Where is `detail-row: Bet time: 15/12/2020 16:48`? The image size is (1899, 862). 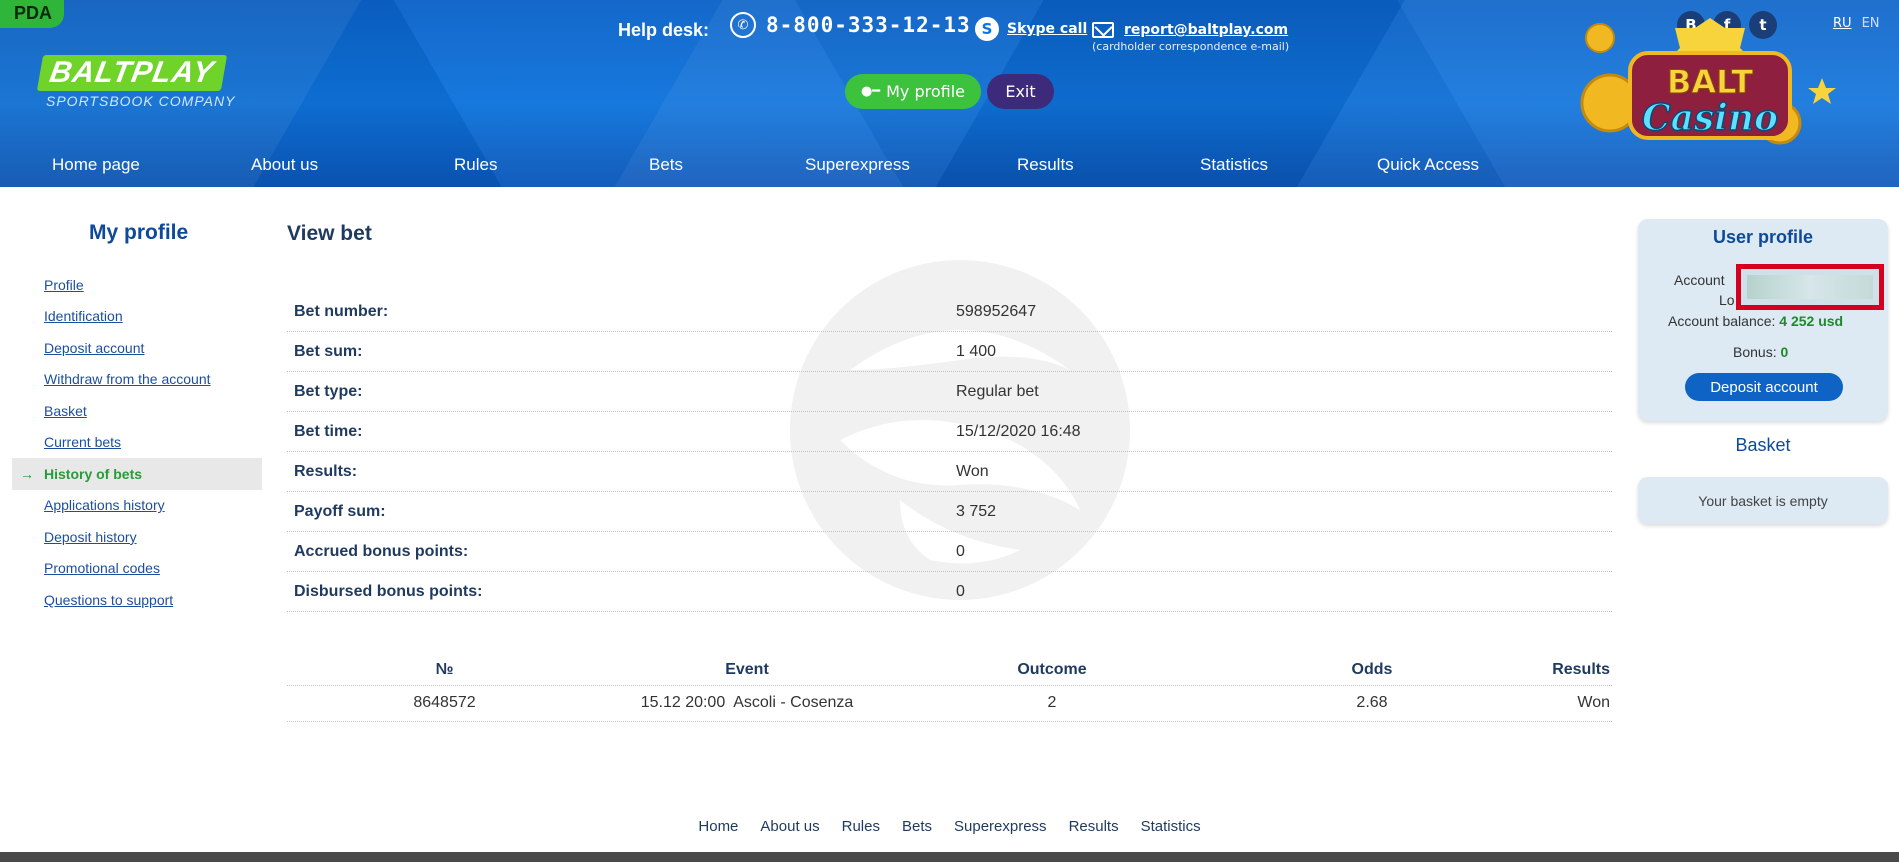
detail-row: Bet time: 15/12/2020 16:48 is located at coordinates (949, 432).